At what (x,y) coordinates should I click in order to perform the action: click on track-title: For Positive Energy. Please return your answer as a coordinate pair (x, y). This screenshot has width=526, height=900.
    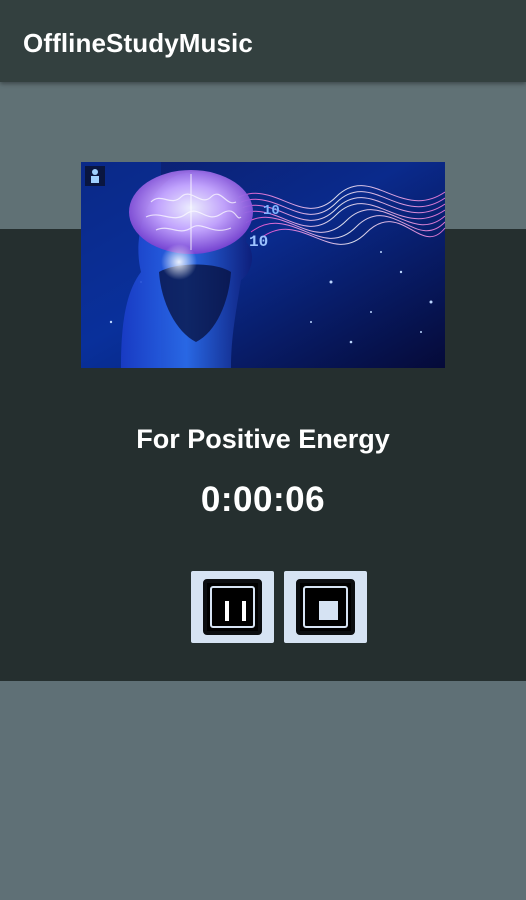
    Looking at the image, I should click on (263, 439).